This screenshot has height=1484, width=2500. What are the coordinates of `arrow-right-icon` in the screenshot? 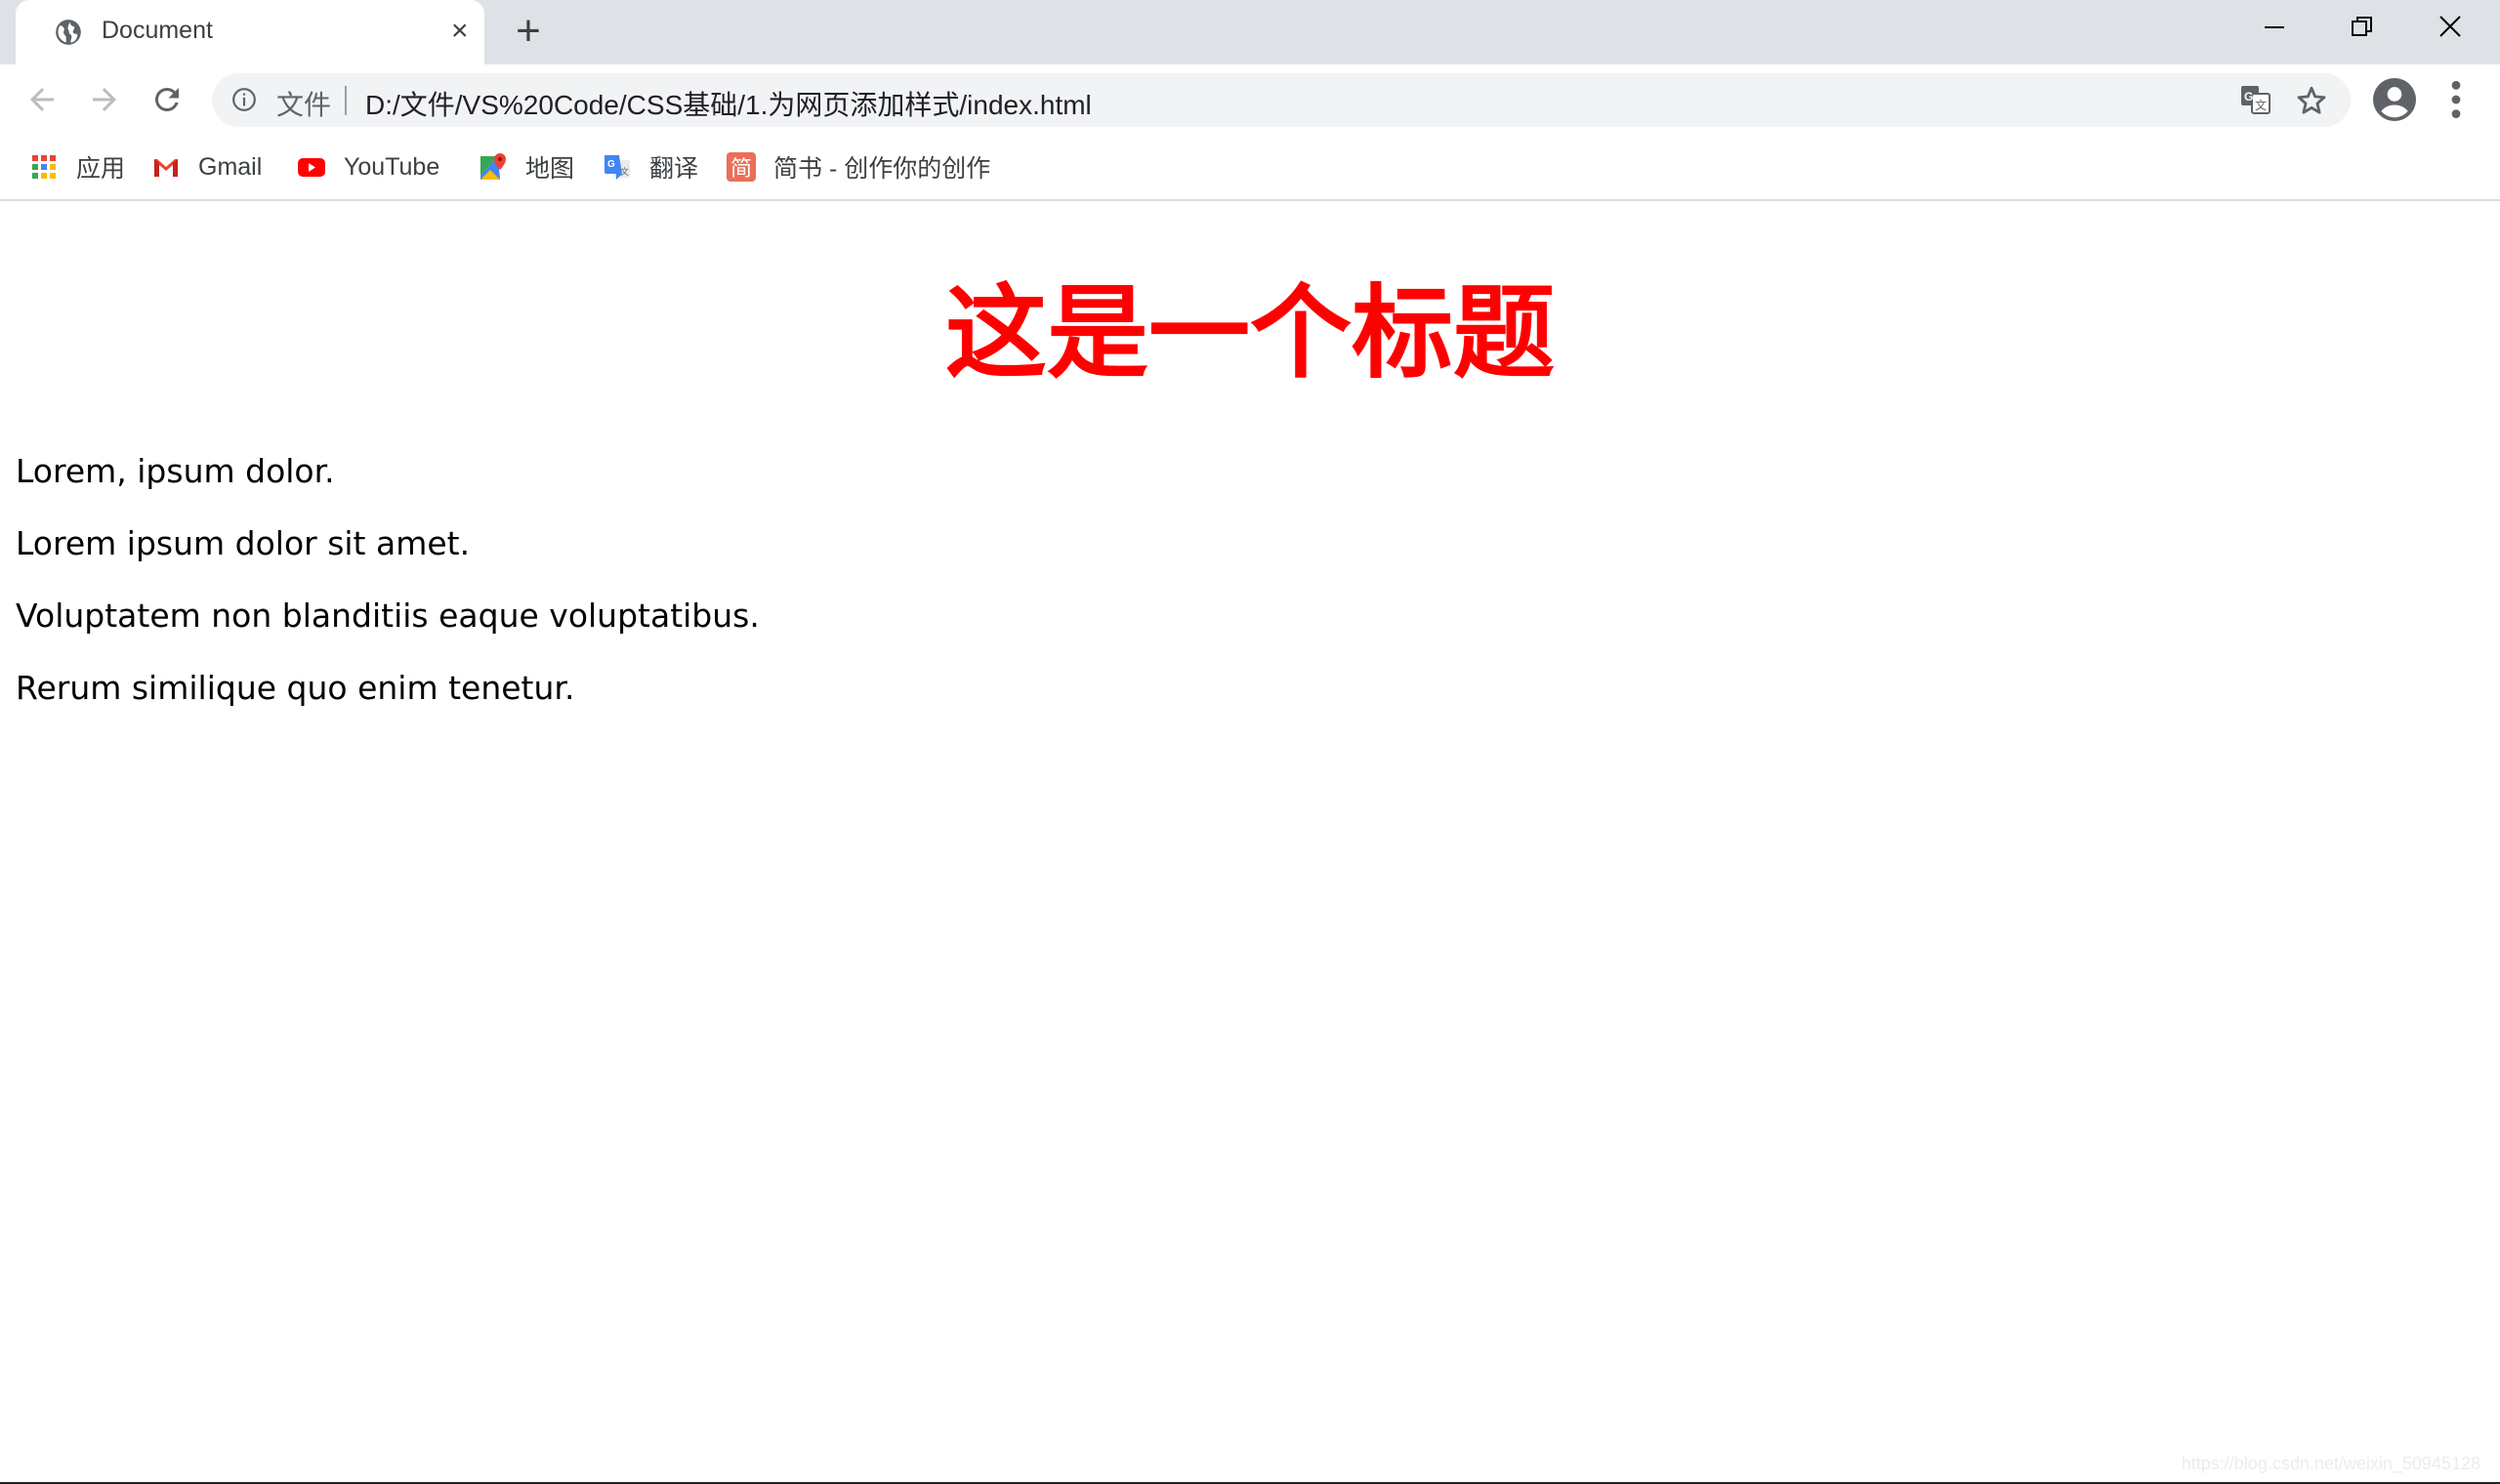 It's located at (104, 100).